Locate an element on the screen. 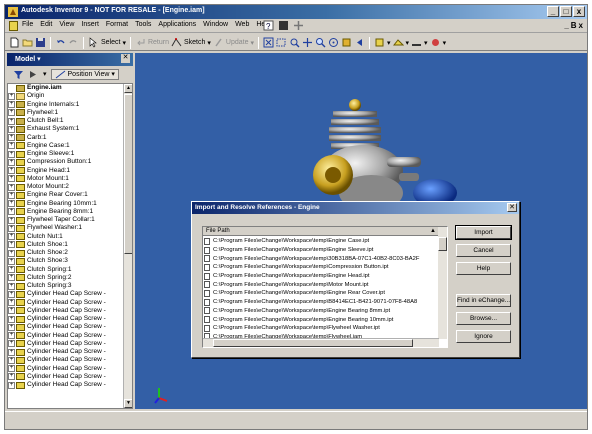  mdi-minimize-button: _ is located at coordinates (566, 25).